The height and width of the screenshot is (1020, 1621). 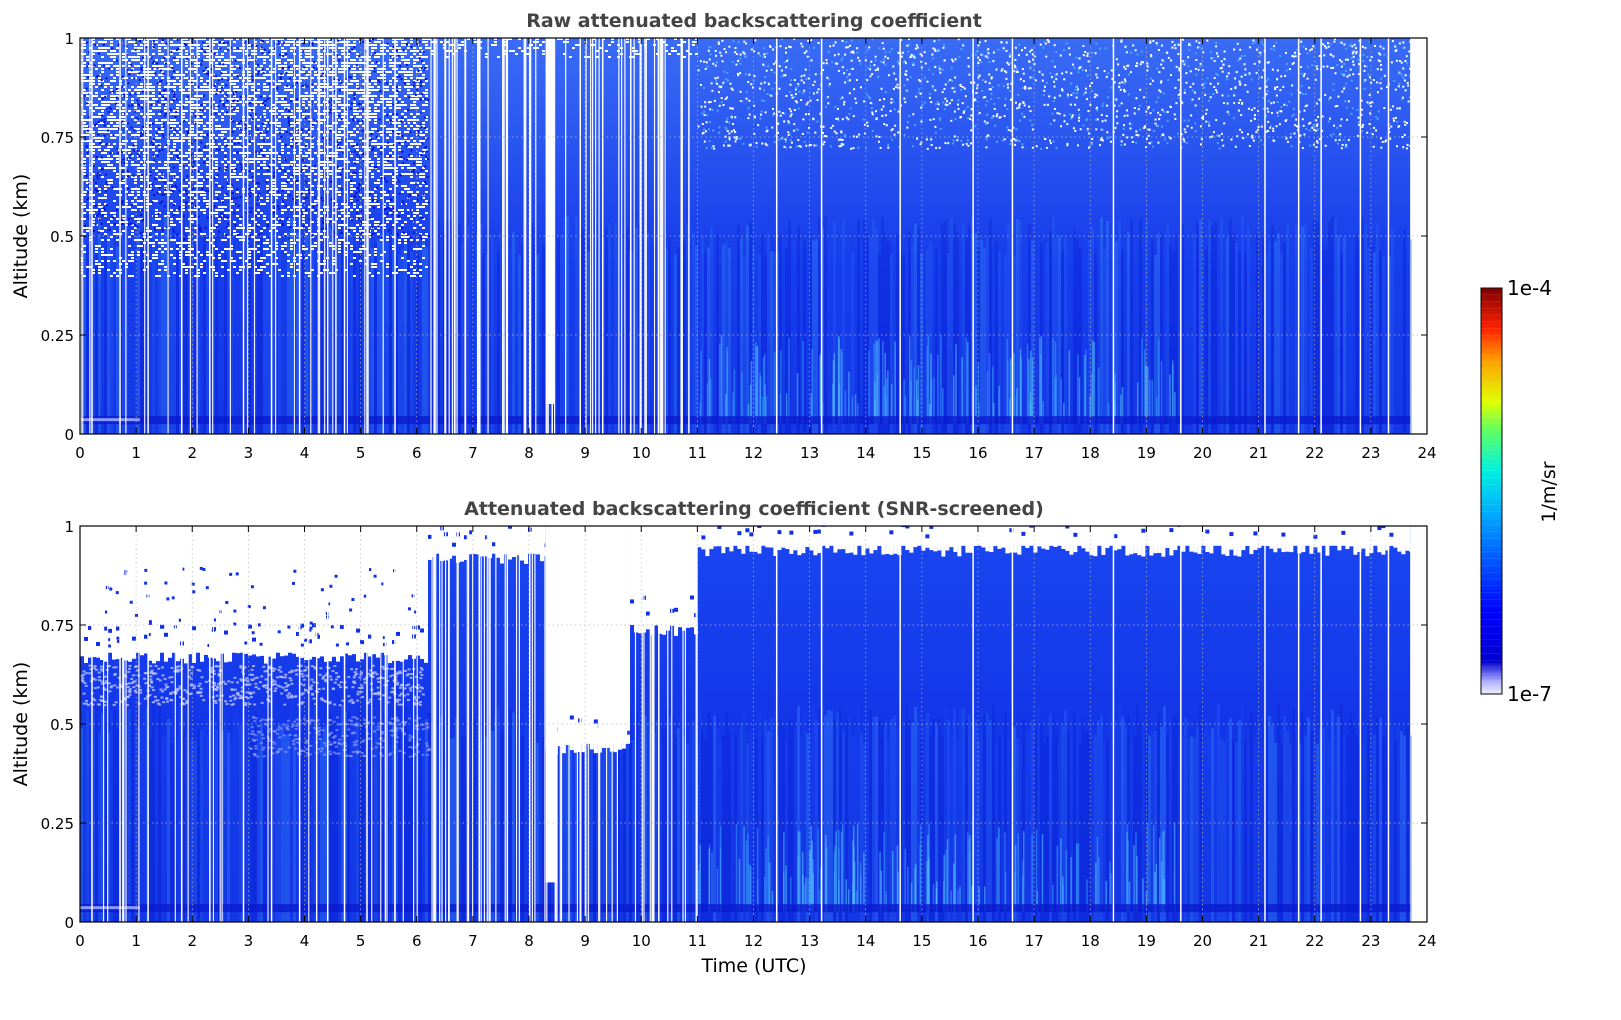 What do you see at coordinates (1202, 453) in the screenshot?
I see `x-tick-label: 20` at bounding box center [1202, 453].